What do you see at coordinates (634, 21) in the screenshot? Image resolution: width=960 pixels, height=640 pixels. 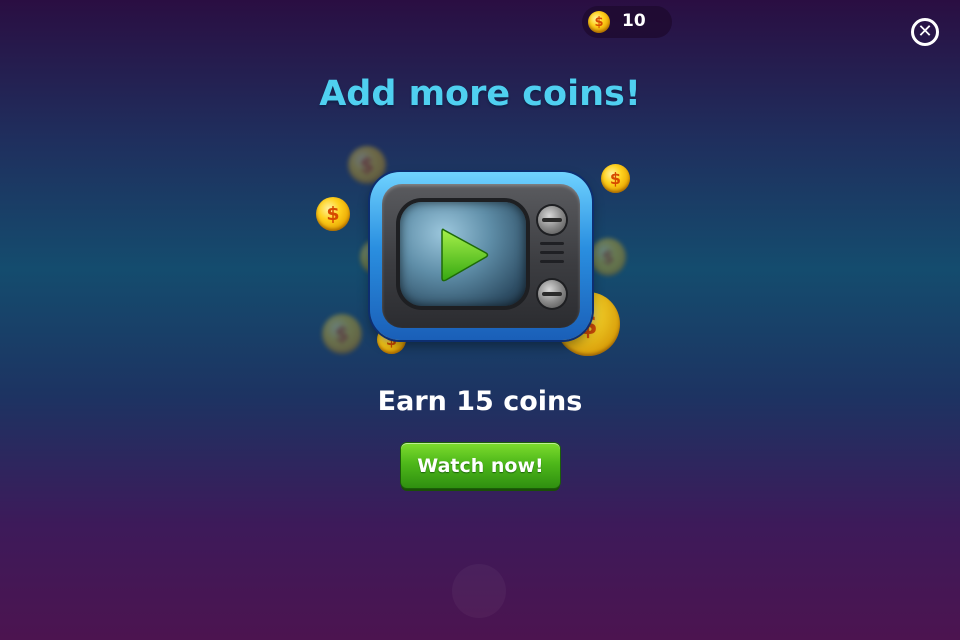 I see `coin-count: 10` at bounding box center [634, 21].